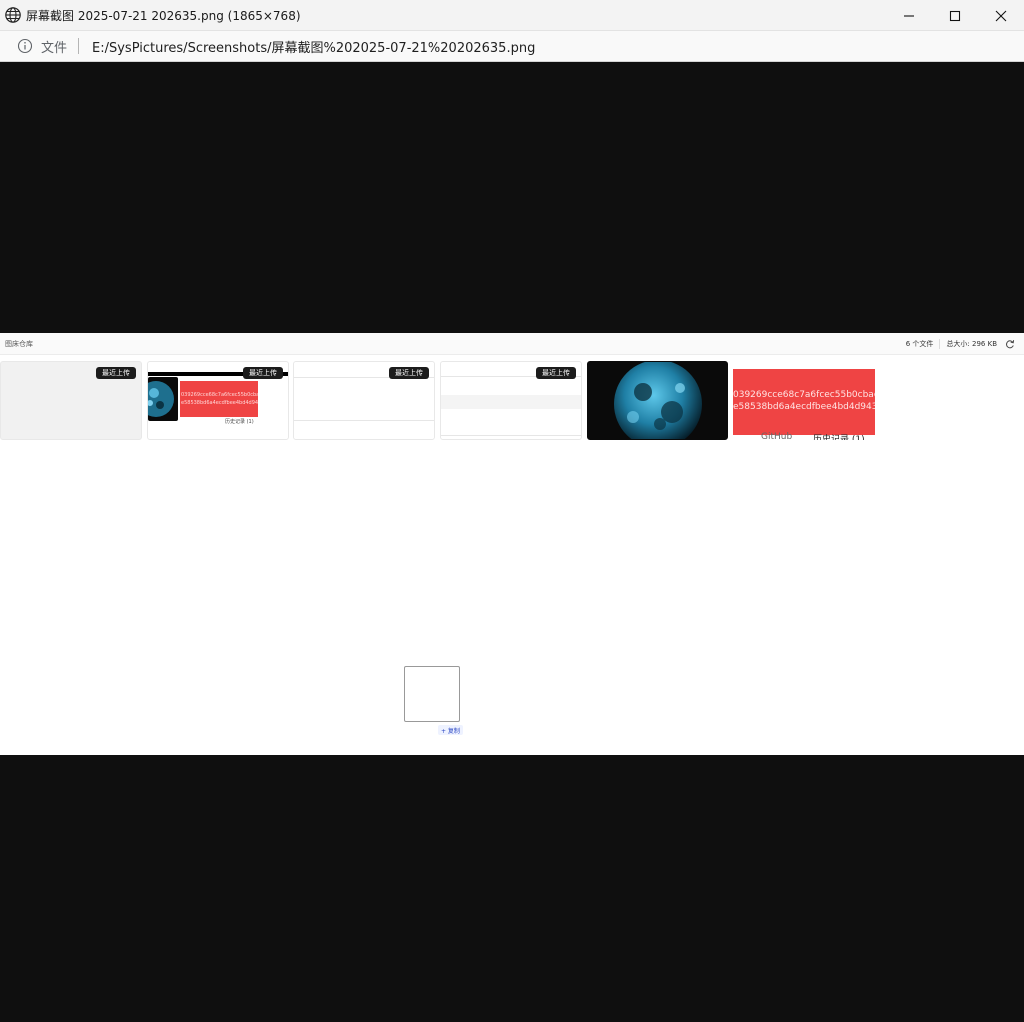  Describe the element at coordinates (54, 48) in the screenshot. I see `url-scheme-label: 文件` at that location.